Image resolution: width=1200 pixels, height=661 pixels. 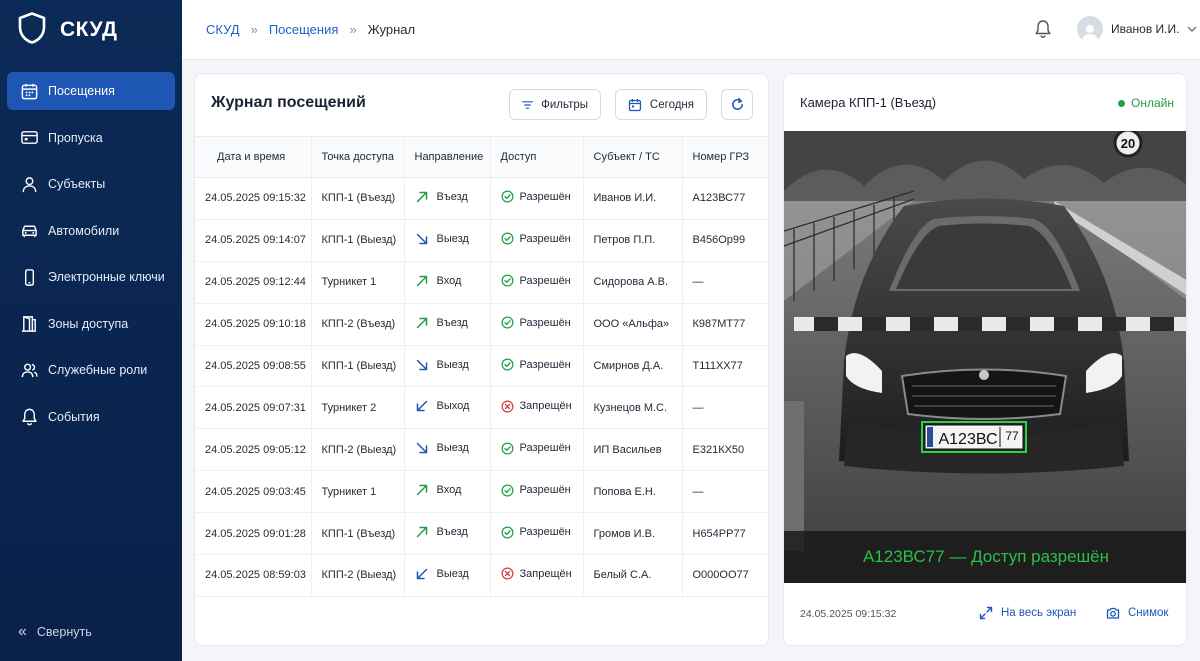 What do you see at coordinates (253, 450) in the screenshot?
I see `cell-datetime: 24.05.2025 09:05:12` at bounding box center [253, 450].